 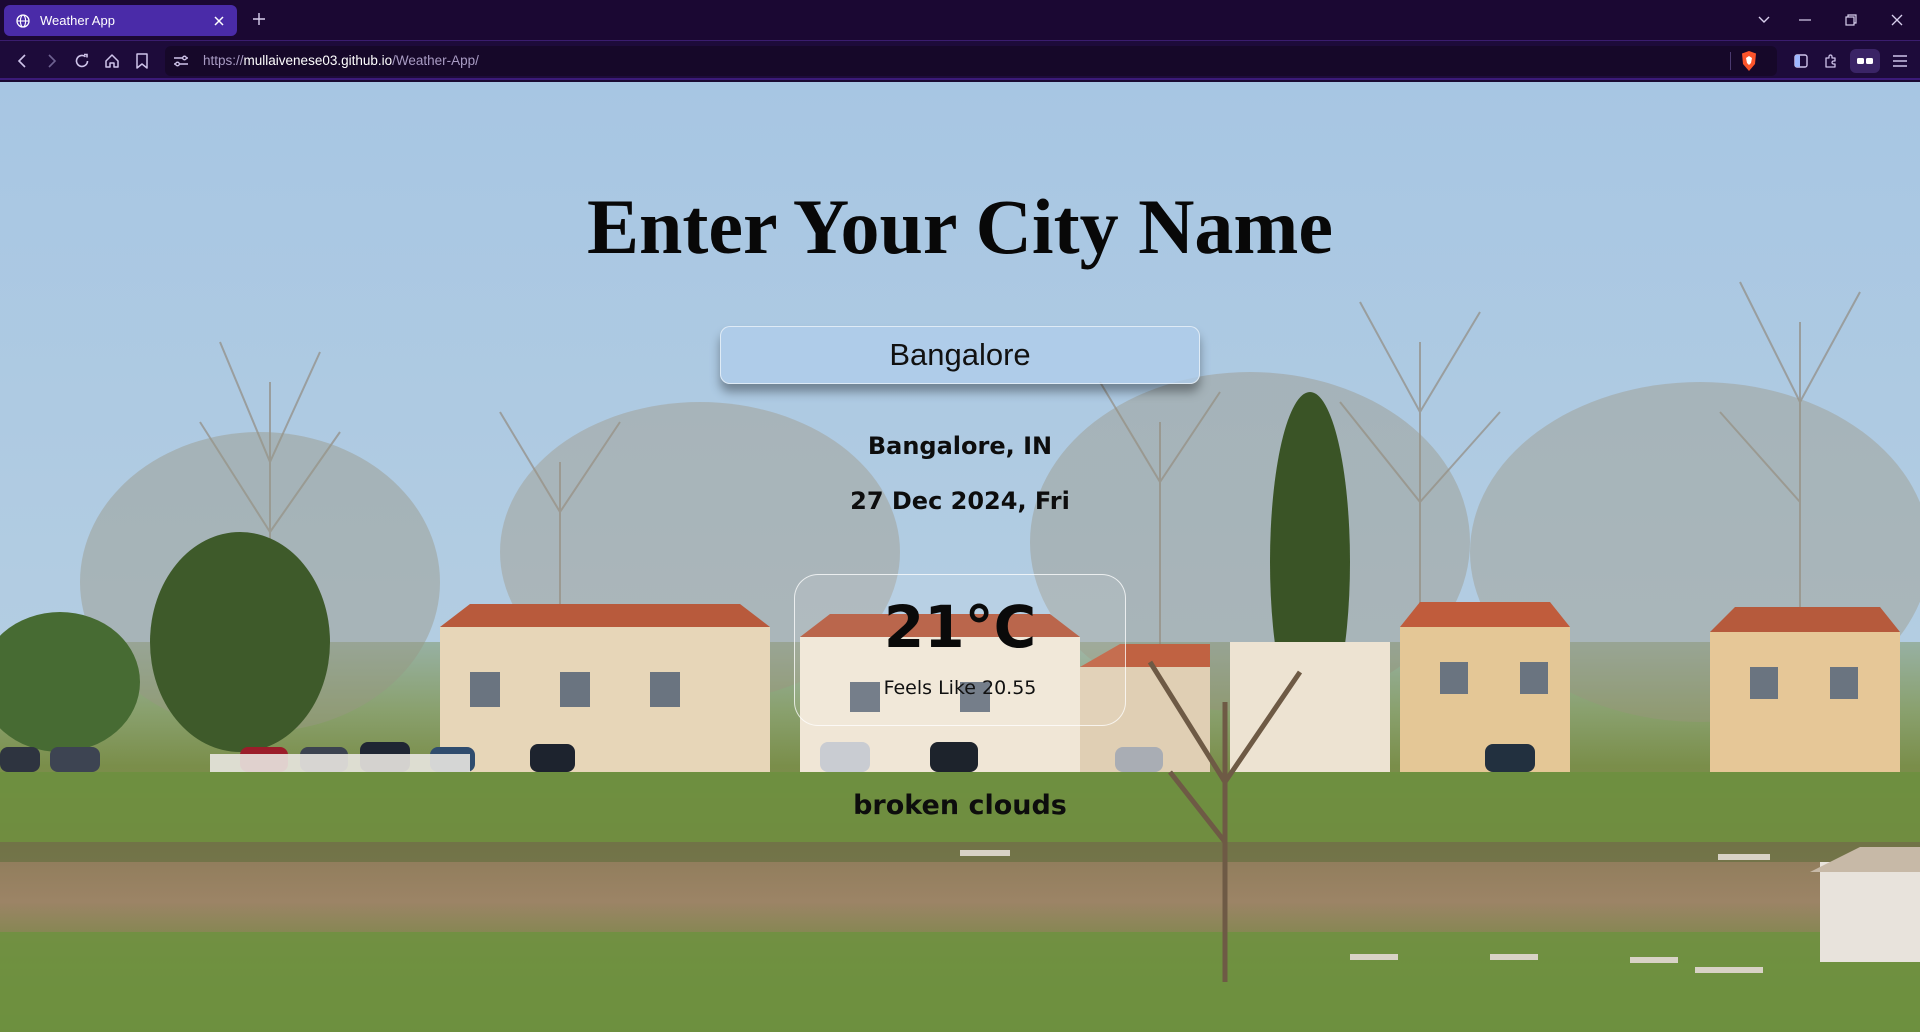 I want to click on browser-tab-bar: Weather App, so click(x=960, y=20).